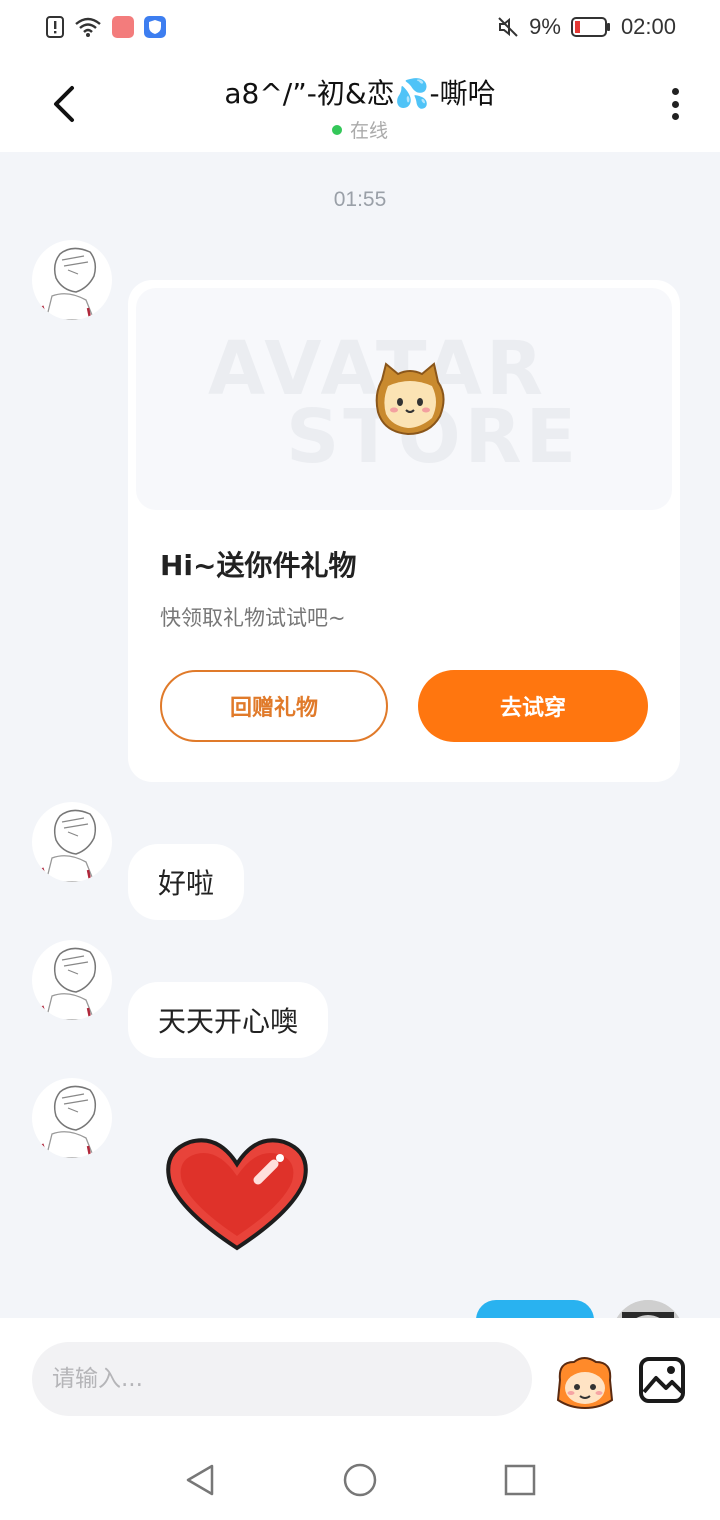  What do you see at coordinates (253, 618) in the screenshot?
I see `gift-subtitle: 快领取礼物试试吧~` at bounding box center [253, 618].